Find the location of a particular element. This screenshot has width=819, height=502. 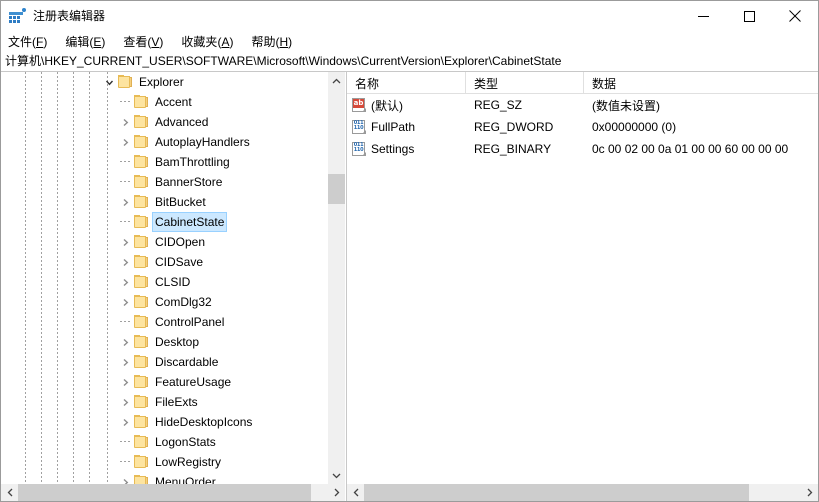

tree-item-menuorder: MenuOrder is located at coordinates (164, 478).